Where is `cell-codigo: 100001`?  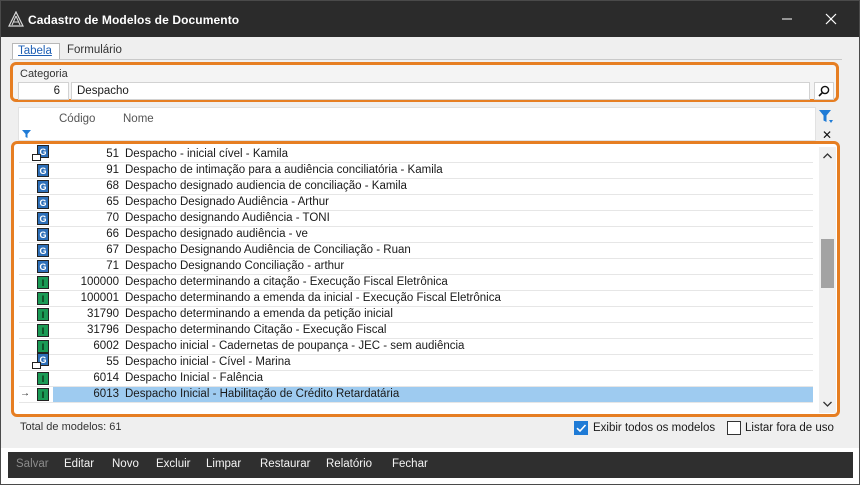 cell-codigo: 100001 is located at coordinates (99, 298).